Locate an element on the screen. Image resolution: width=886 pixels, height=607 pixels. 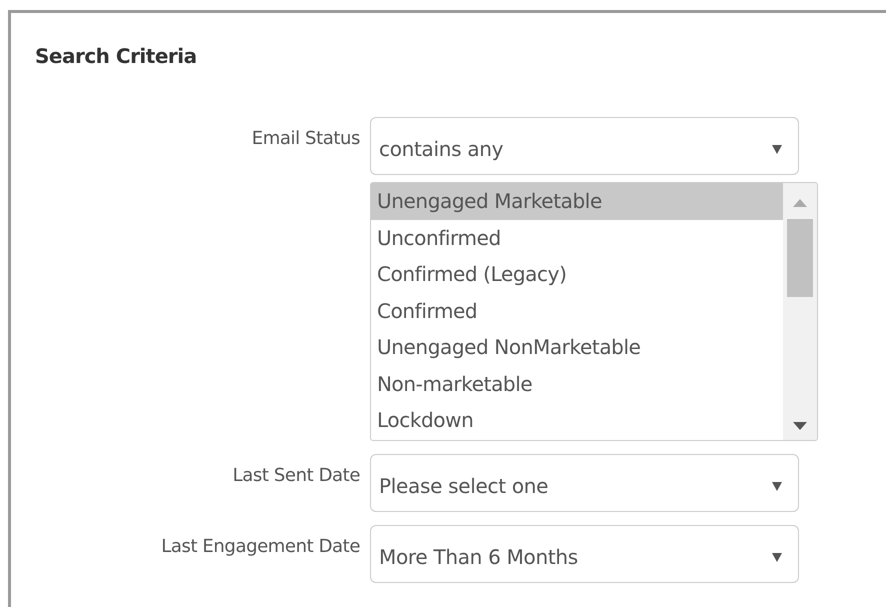
scroll-up-icon is located at coordinates (800, 203).